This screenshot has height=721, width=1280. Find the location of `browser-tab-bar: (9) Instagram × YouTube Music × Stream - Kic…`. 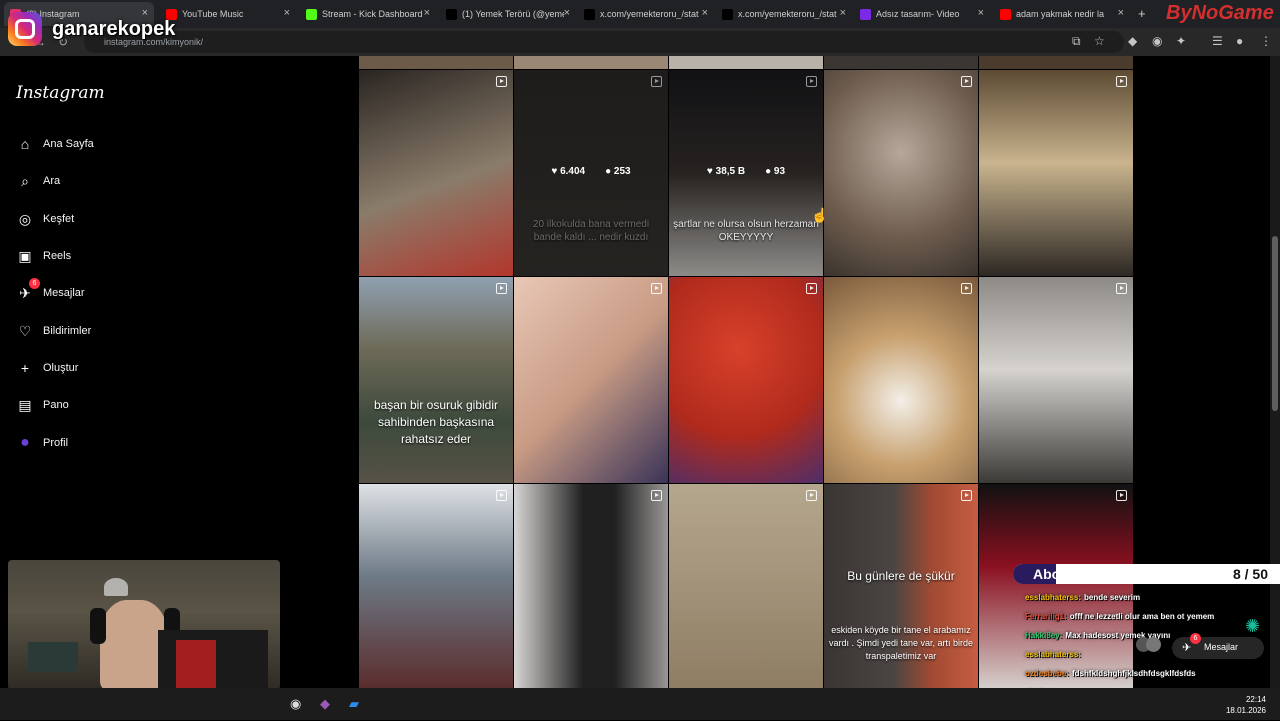

browser-tab-bar: (9) Instagram × YouTube Music × Stream - Kic… is located at coordinates (640, 14).